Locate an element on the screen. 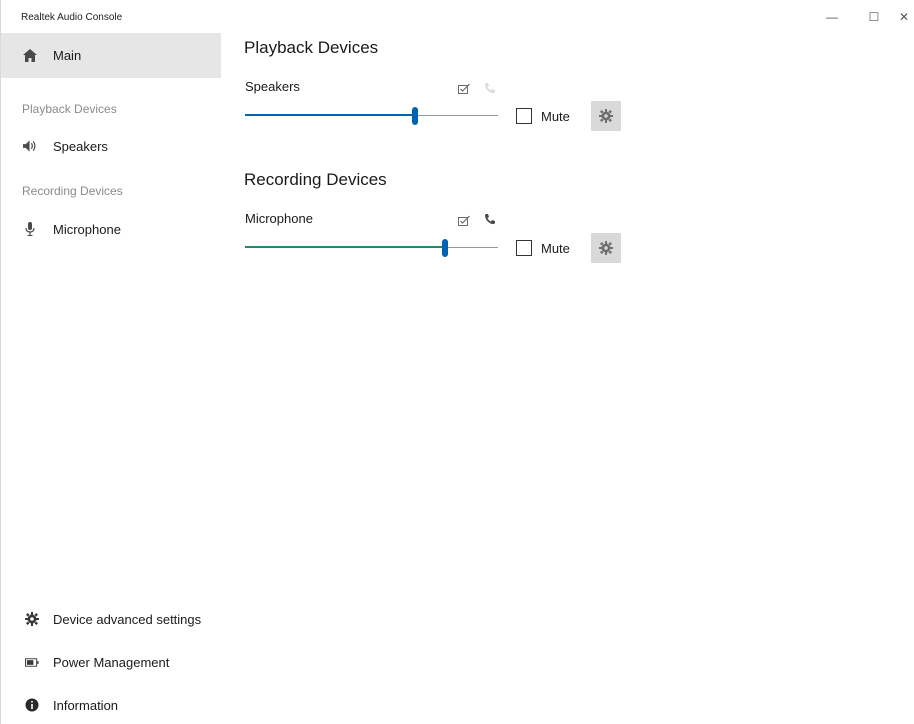 The image size is (914, 724). recording-mute-checkbox is located at coordinates (524, 248).